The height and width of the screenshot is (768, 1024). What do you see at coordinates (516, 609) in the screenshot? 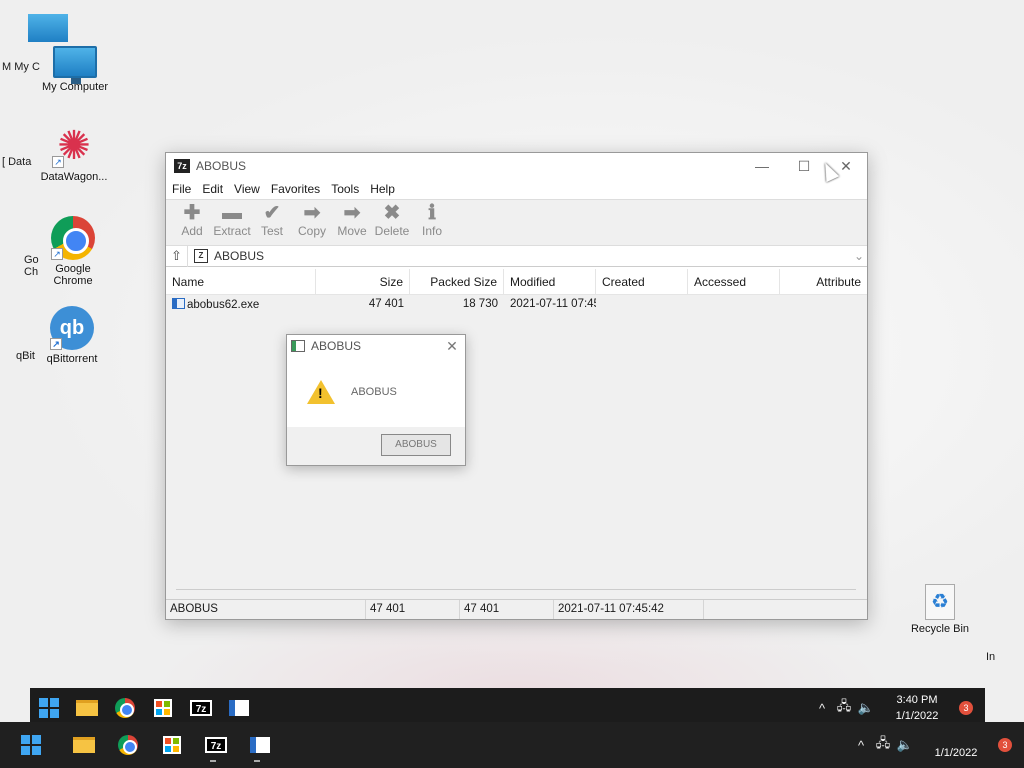
I see `status-bar: ABOBUS 47 401 47 401 2021-07-11 07:45:42` at bounding box center [516, 609].